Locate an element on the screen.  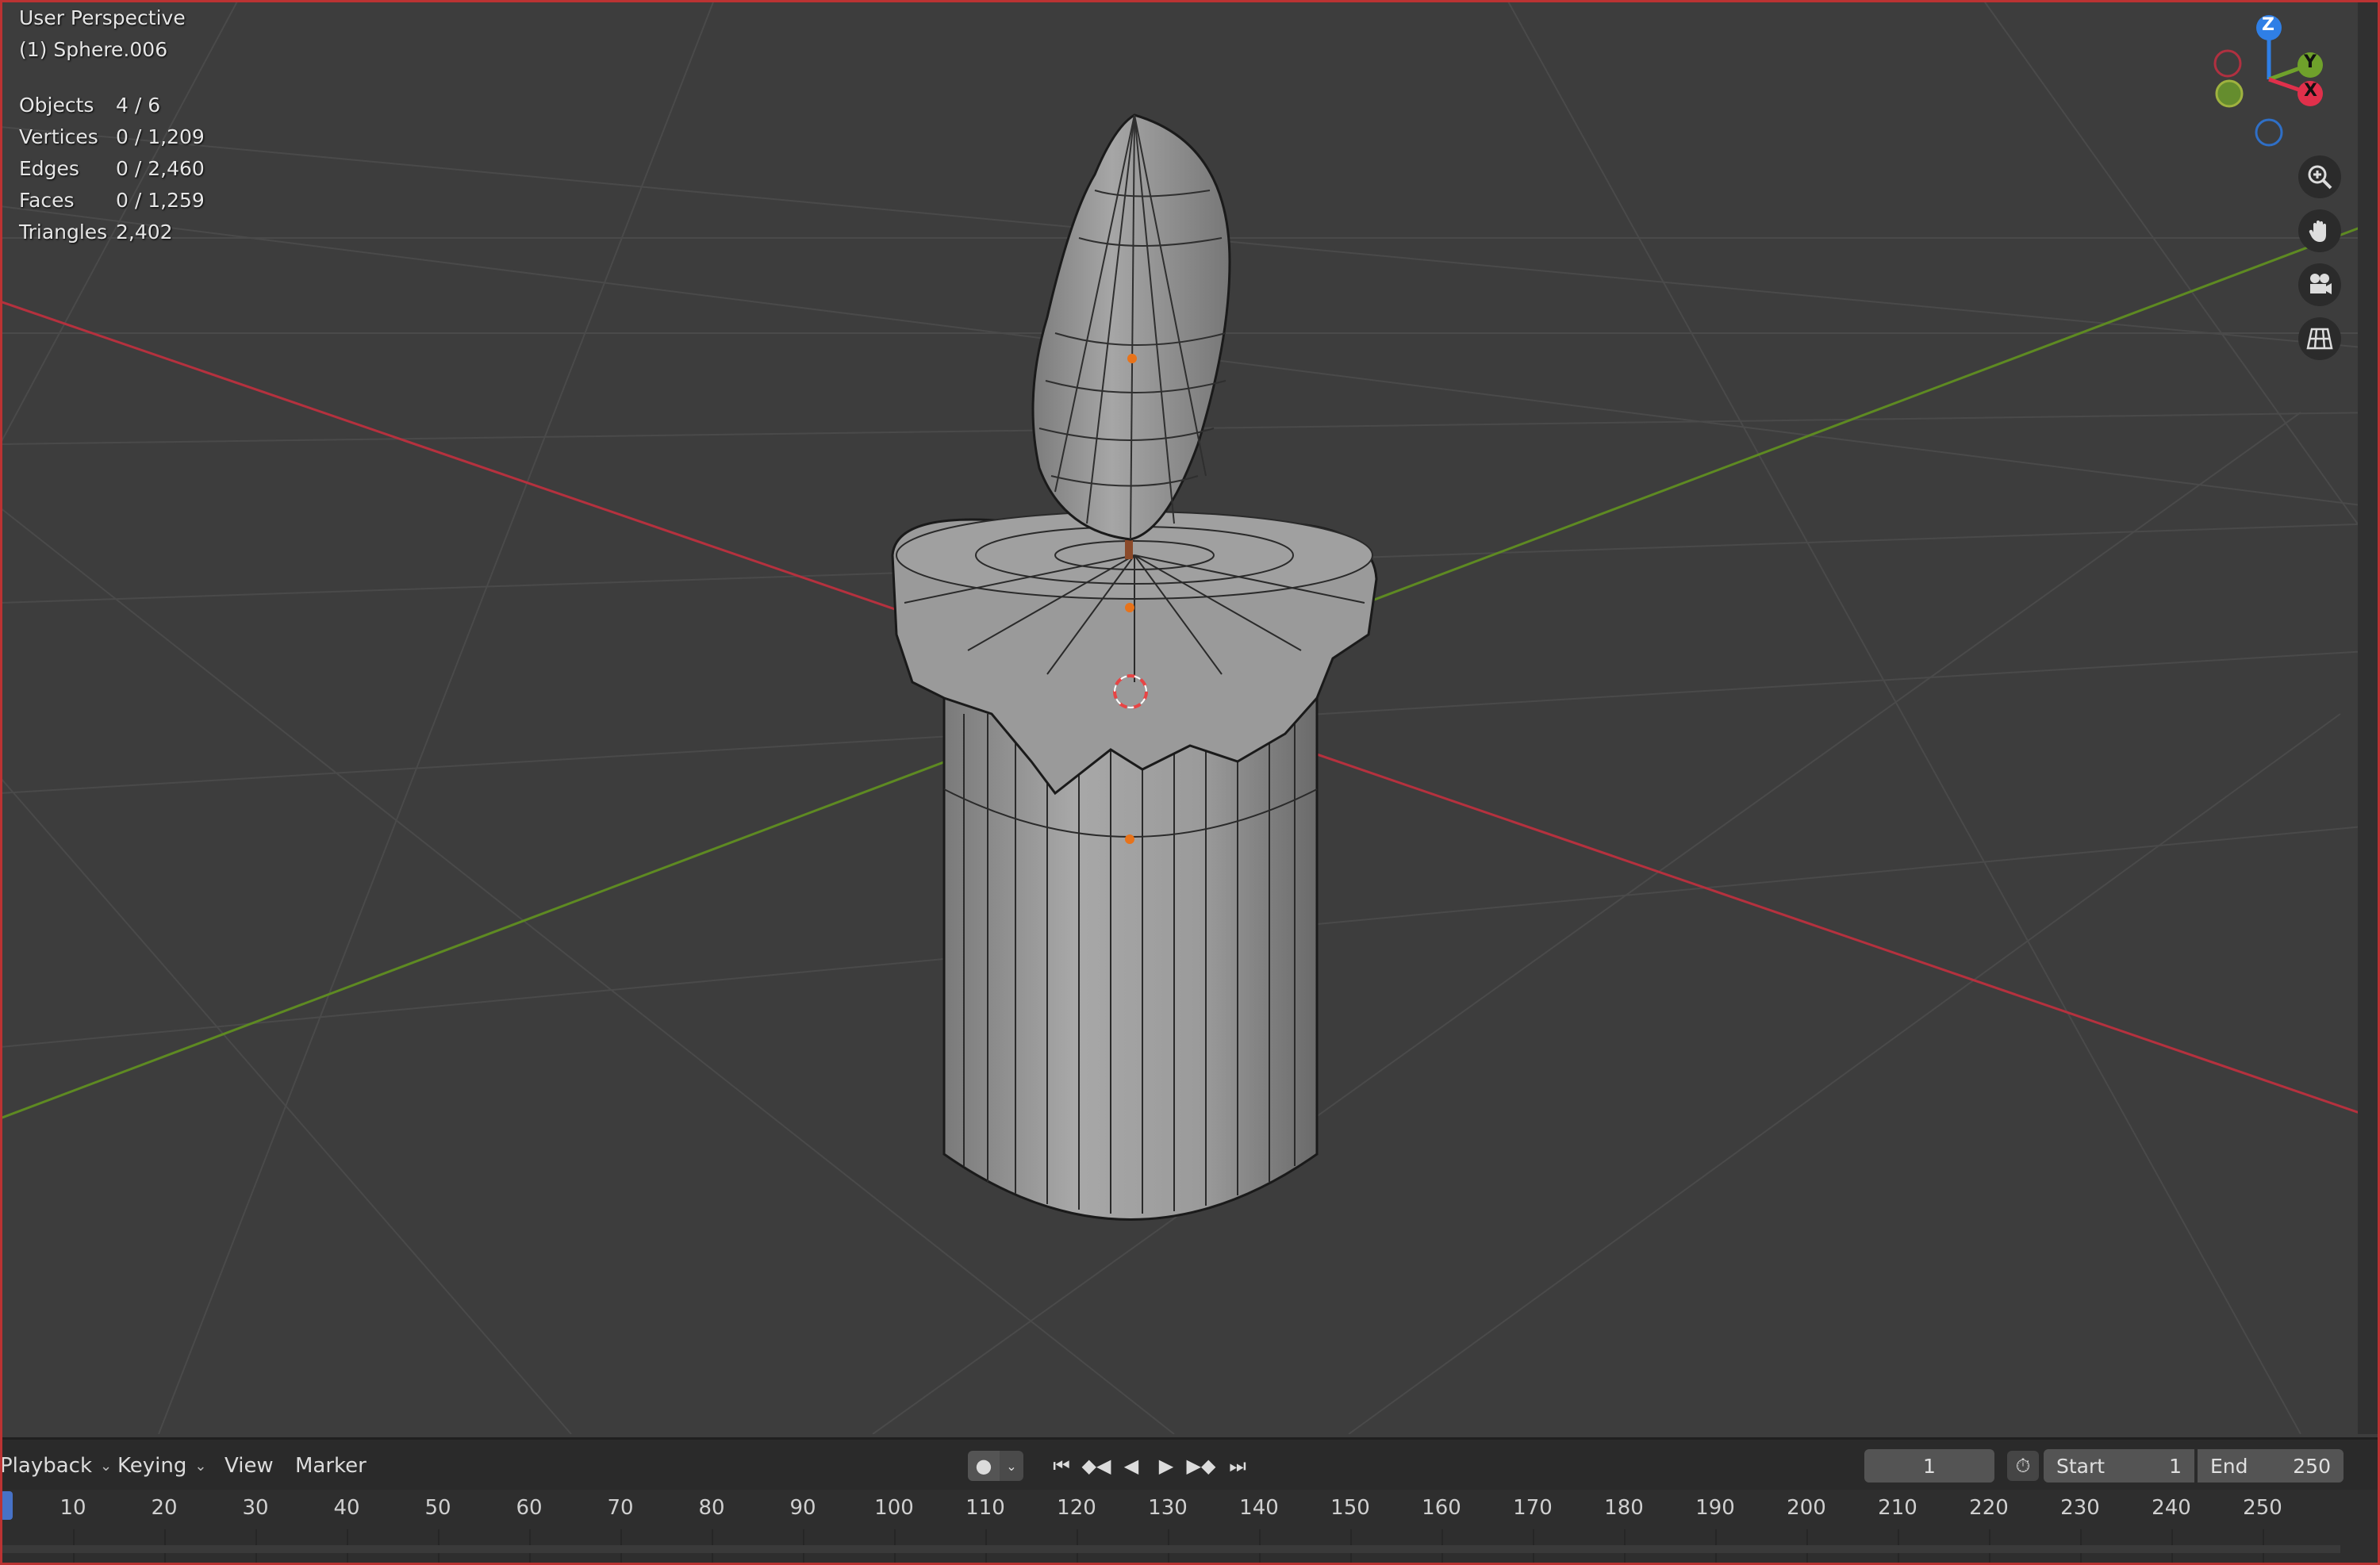
tick-label: 70 is located at coordinates (620, 1508).